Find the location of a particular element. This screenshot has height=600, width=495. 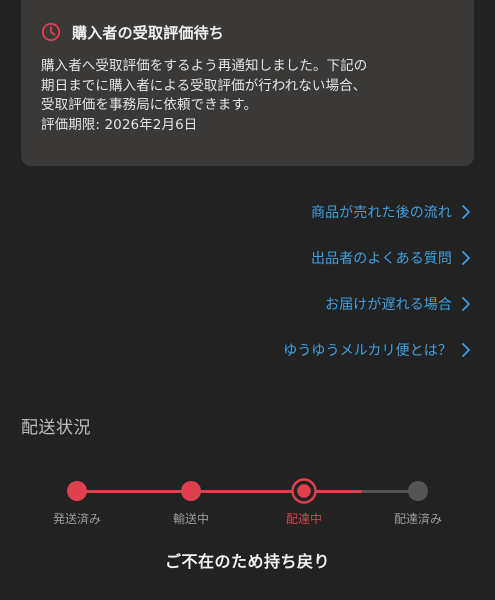

shipping-progress-tracker: 発送済み 輸送中 配達中 配達済み is located at coordinates (247, 503).